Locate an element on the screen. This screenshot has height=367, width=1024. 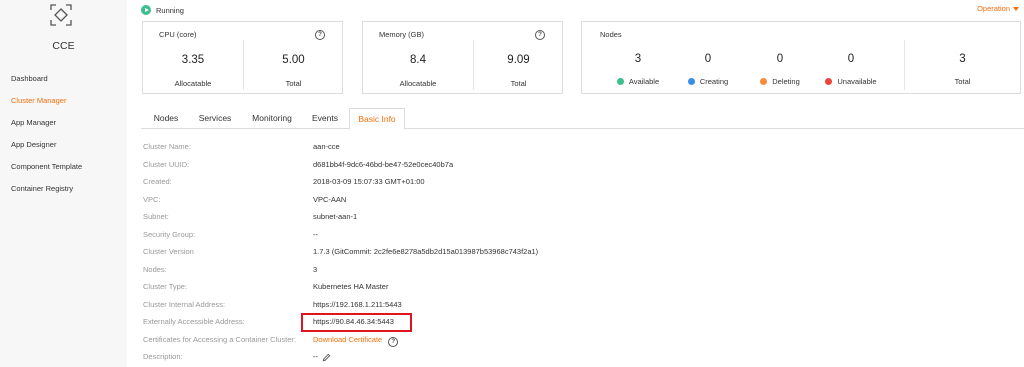
info-row: Subnet: subnet-aan-1 is located at coordinates (443, 218).